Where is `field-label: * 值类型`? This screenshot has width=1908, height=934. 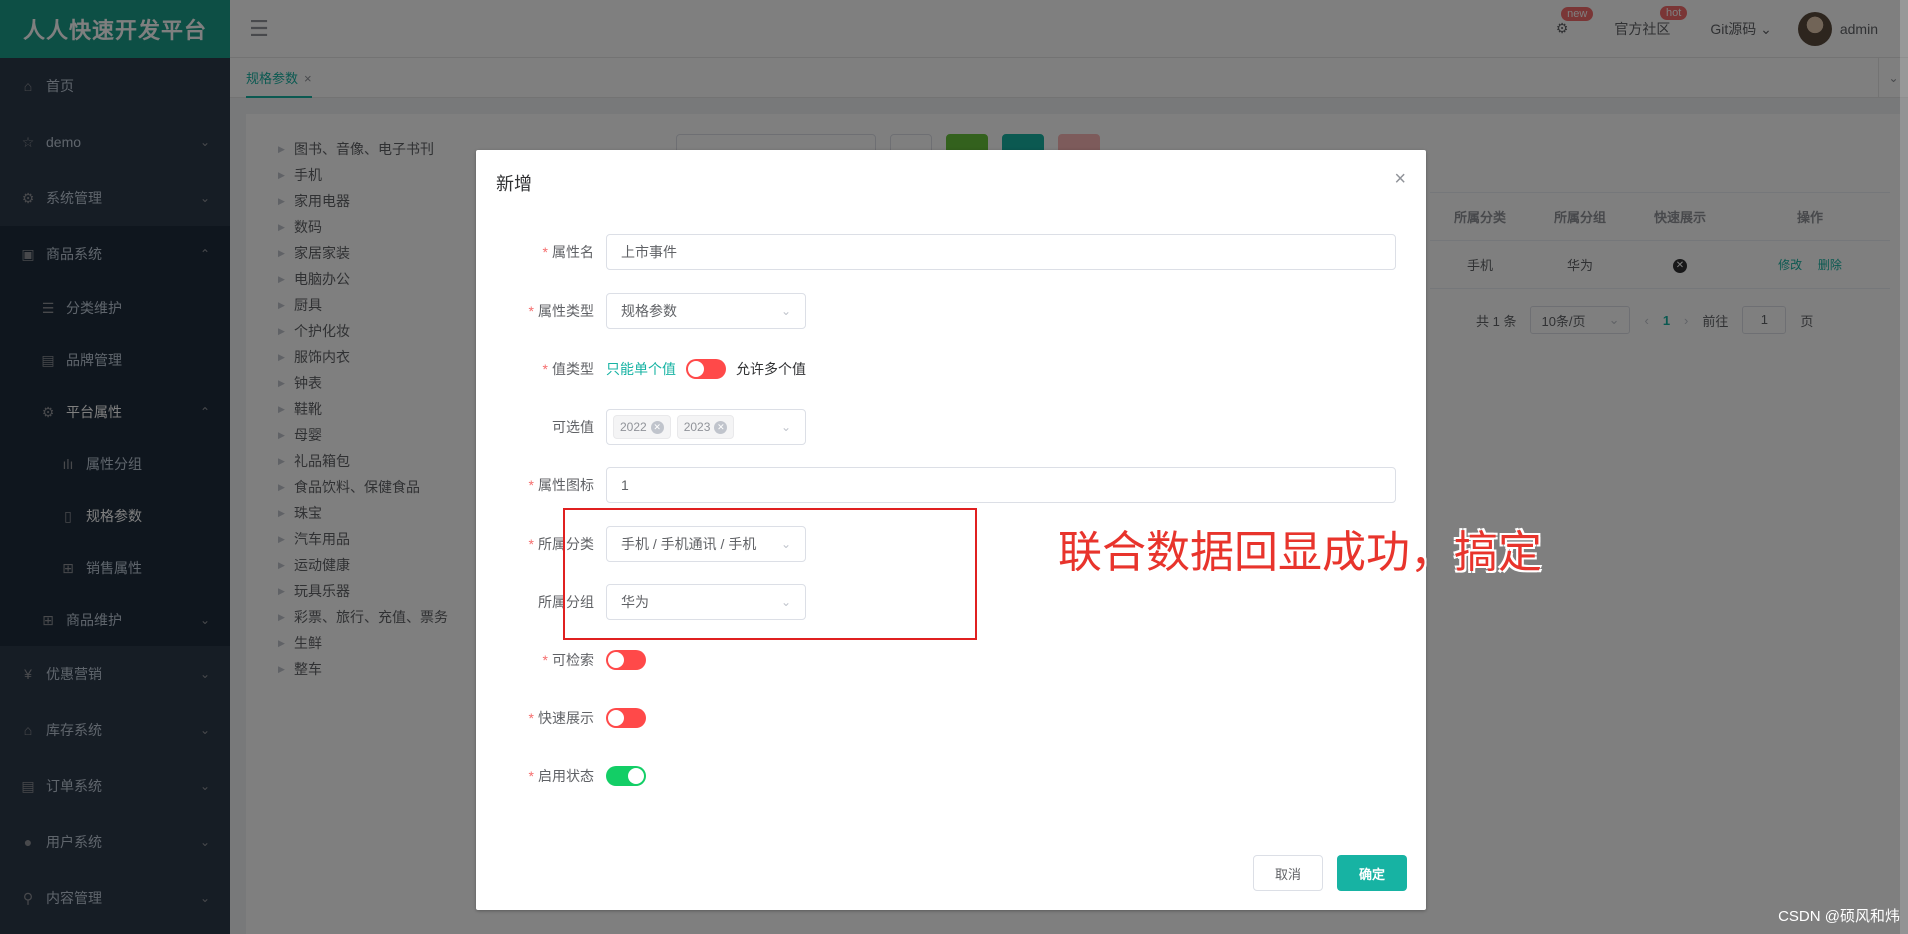
field-label: * 值类型 is located at coordinates (568, 369).